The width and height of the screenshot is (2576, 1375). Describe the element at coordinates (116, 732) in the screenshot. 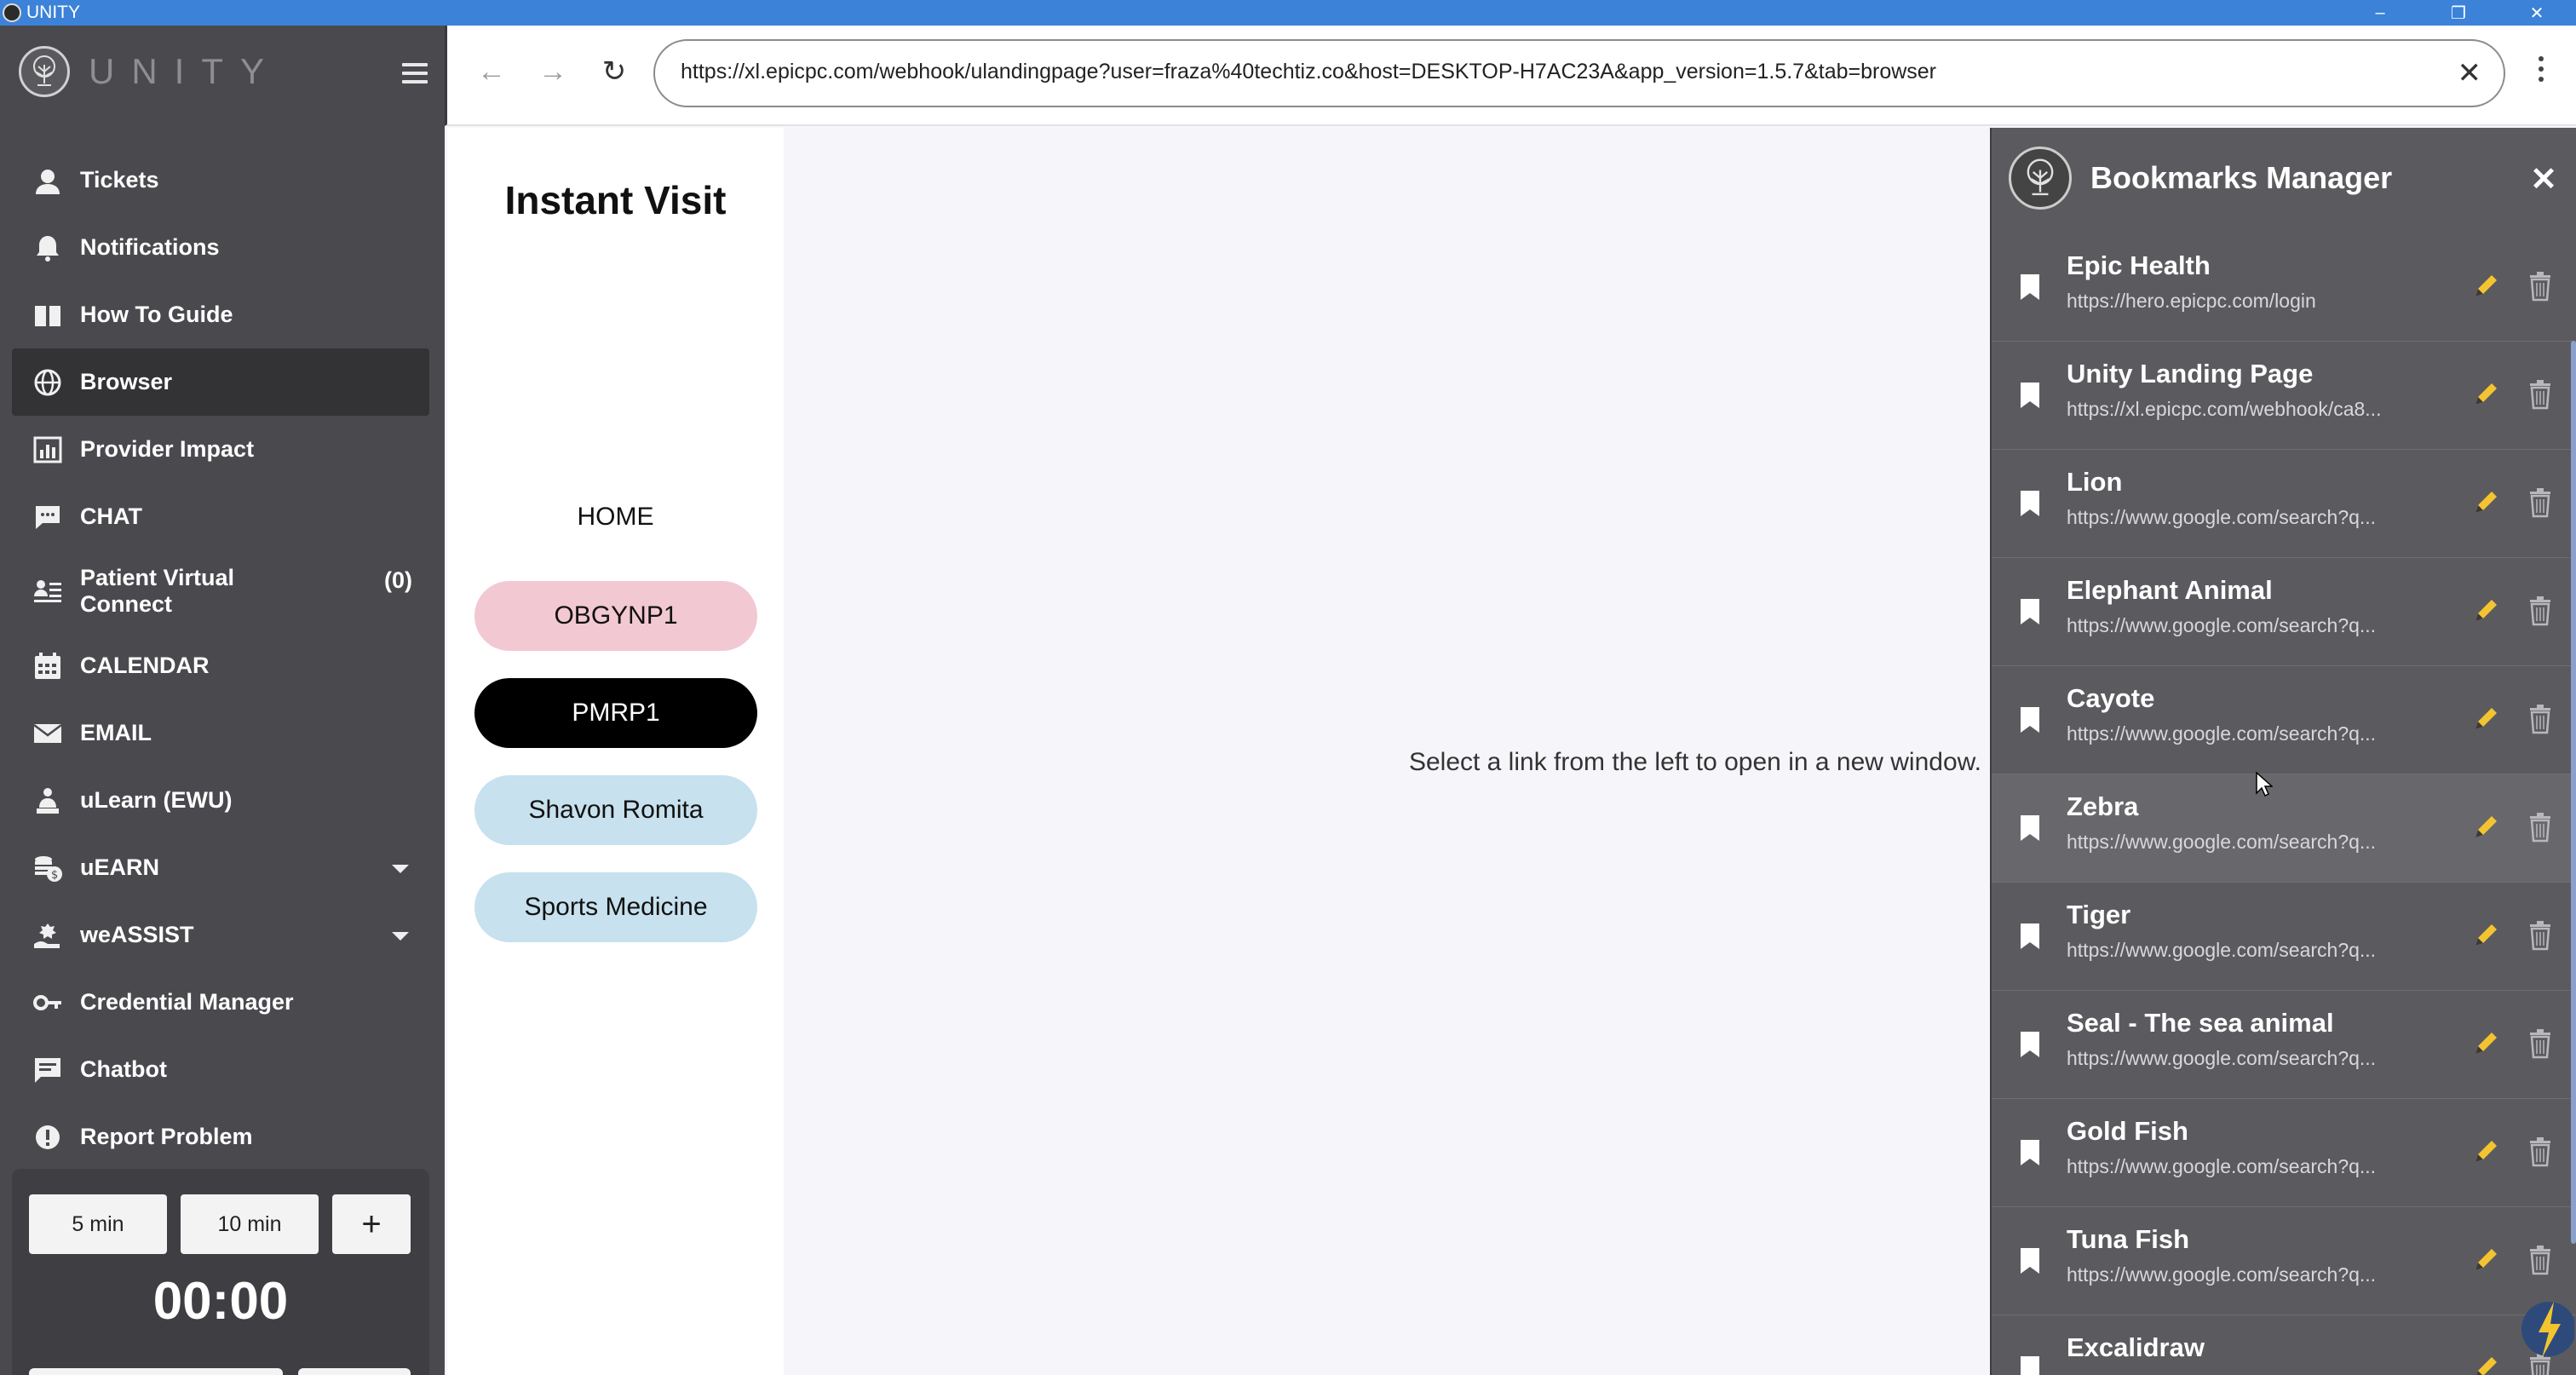

I see `sidebar-item-label: EMAIL` at that location.